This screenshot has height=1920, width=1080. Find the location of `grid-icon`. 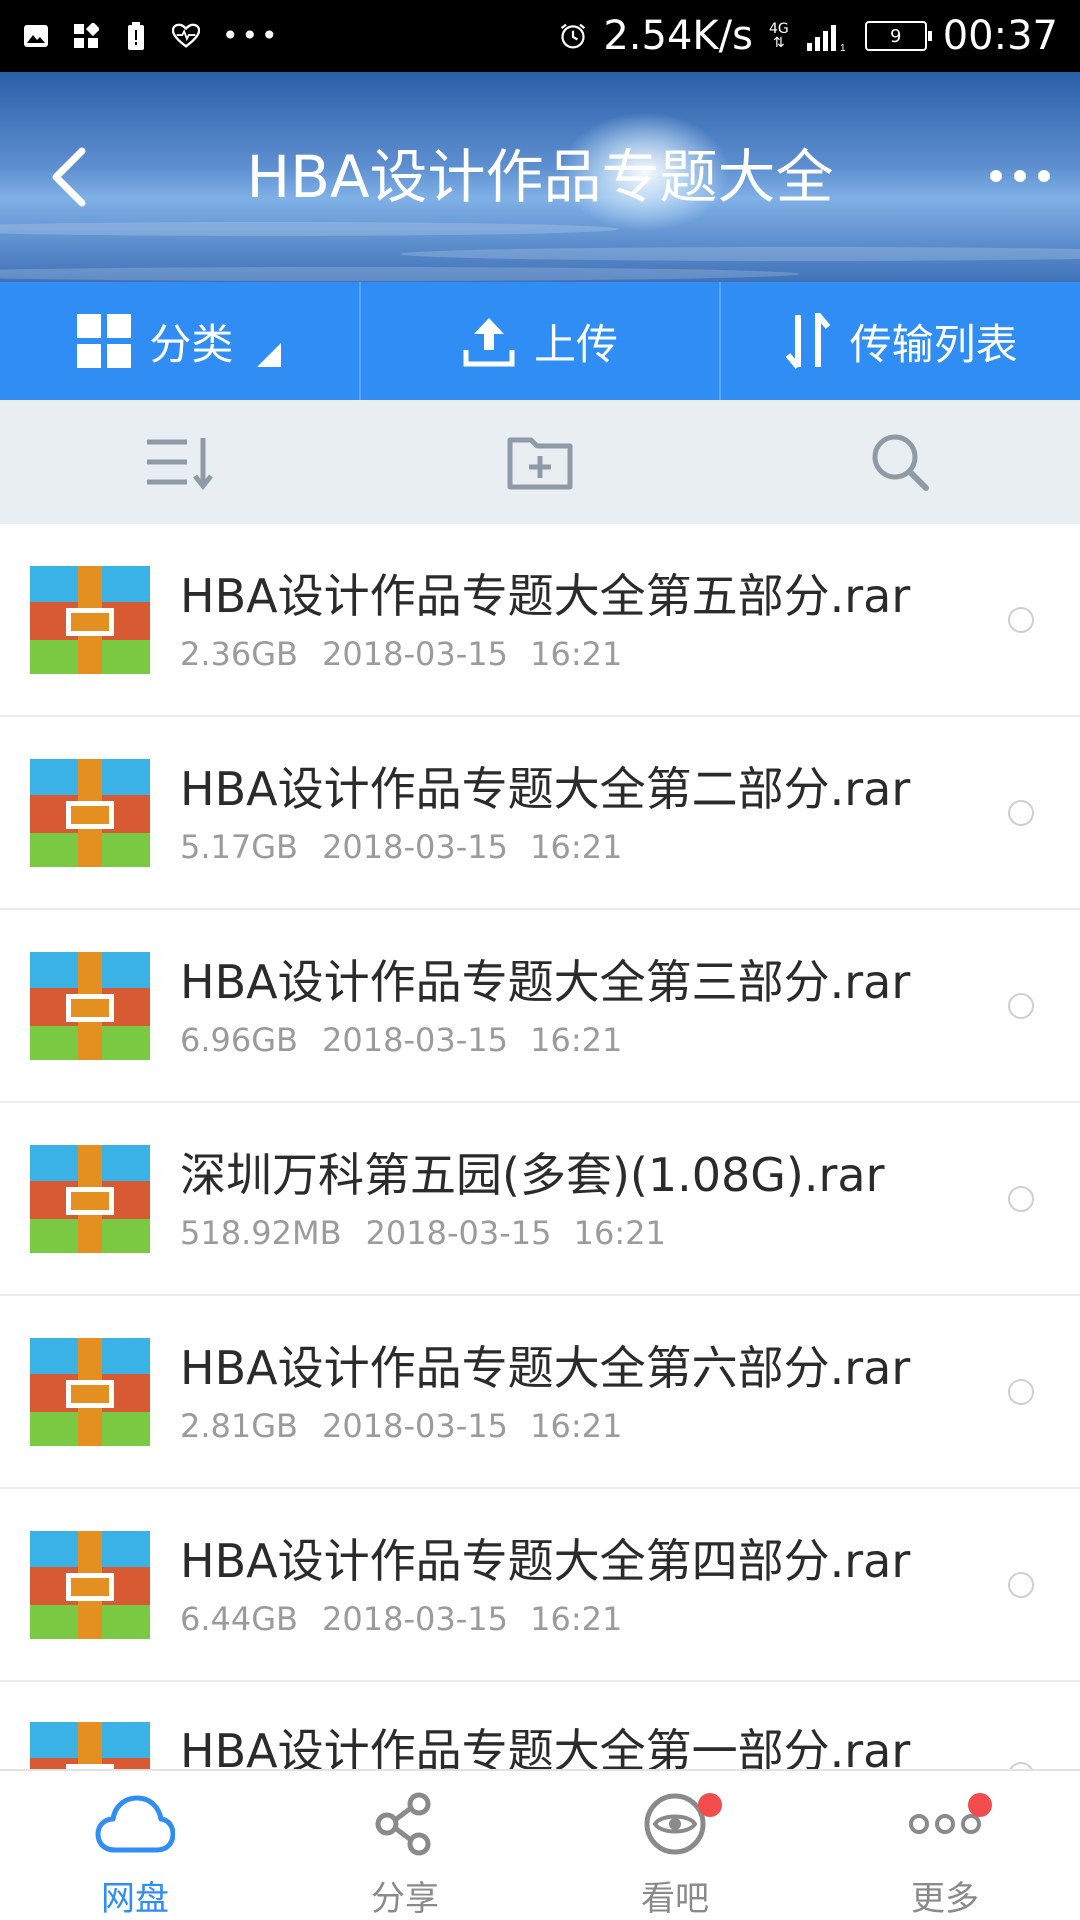

grid-icon is located at coordinates (104, 341).